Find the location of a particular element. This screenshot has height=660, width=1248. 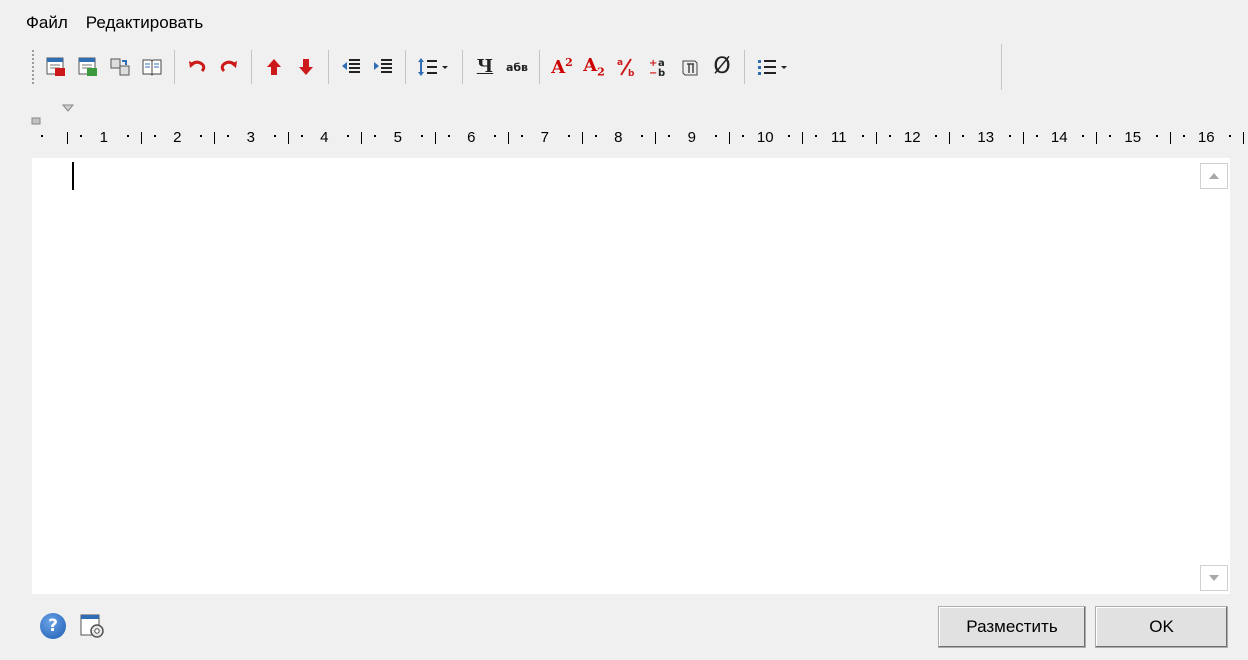

menu-edit: Редактировать is located at coordinates (144, 23).